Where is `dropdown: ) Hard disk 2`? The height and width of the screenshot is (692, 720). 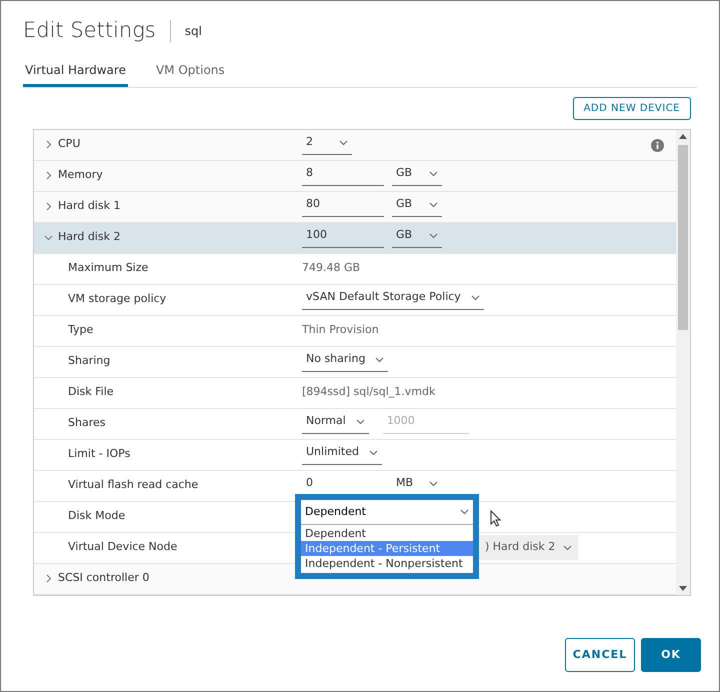 dropdown: ) Hard disk 2 is located at coordinates (528, 547).